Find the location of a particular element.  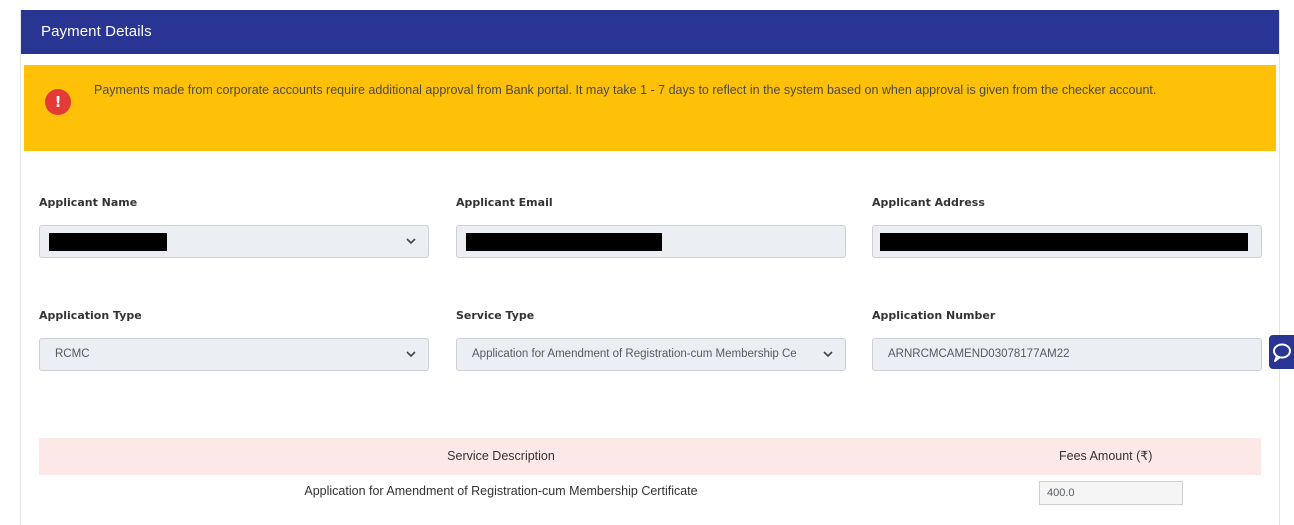

application-number-value: ARNRCMCAMEND03078177AM22 is located at coordinates (979, 354).